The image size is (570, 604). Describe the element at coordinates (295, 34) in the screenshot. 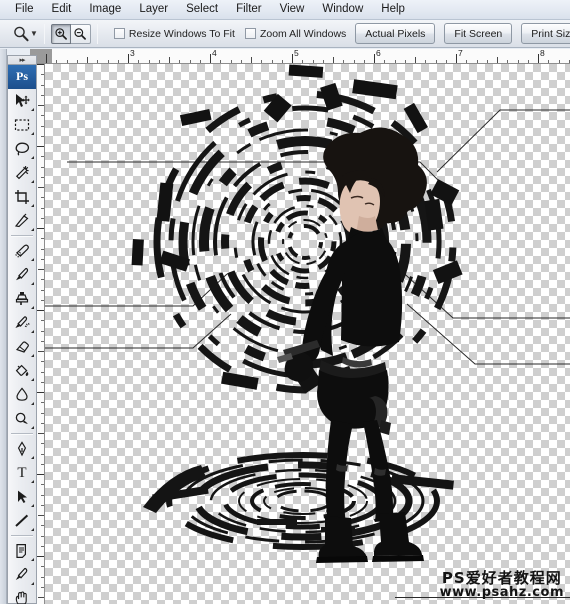

I see `zoom-all-windows-option: Zoom All Windows` at that location.